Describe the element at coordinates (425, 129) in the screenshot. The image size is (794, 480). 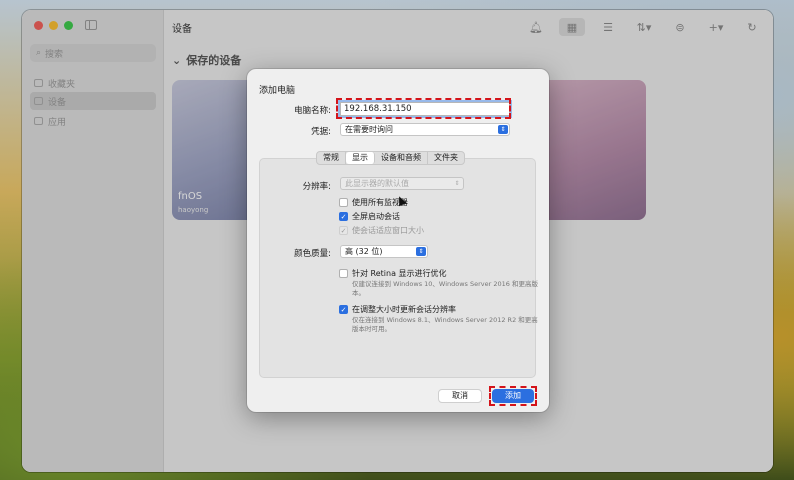
I see `credentials-select: 在需要时询问 ⇕` at that location.